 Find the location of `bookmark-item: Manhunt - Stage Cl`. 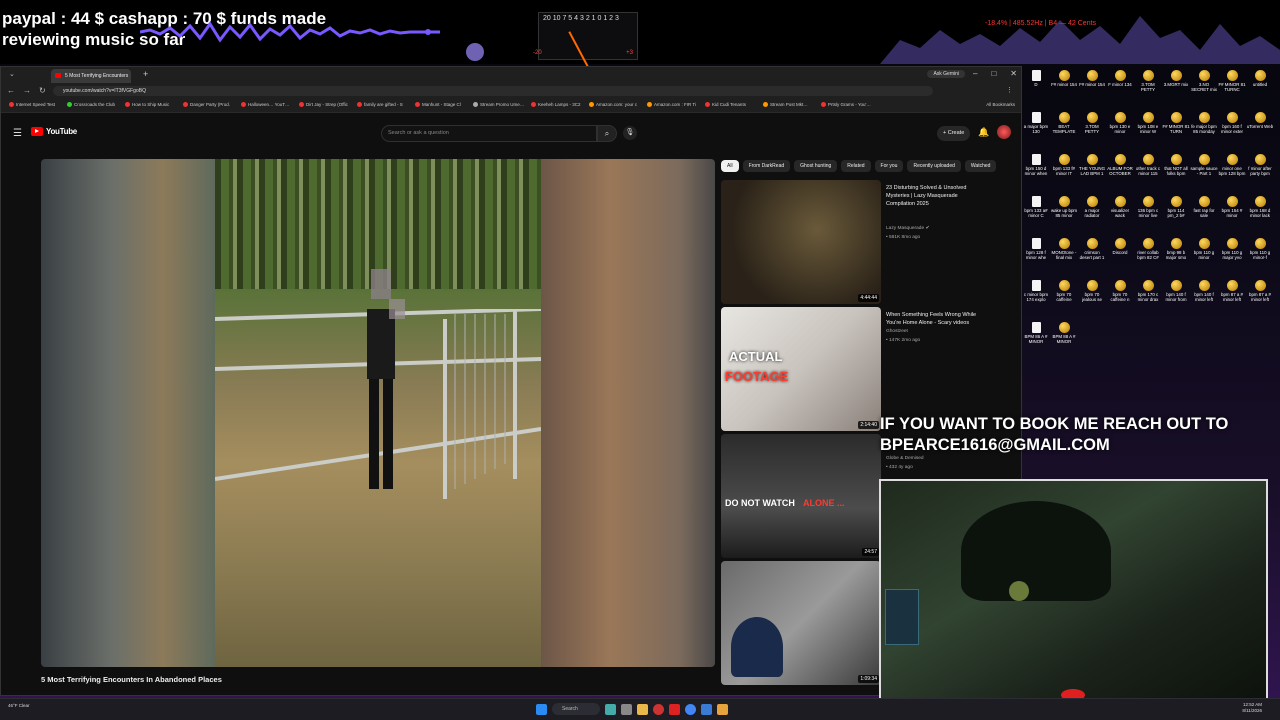

bookmark-item: Manhunt - Stage Cl is located at coordinates (438, 105).